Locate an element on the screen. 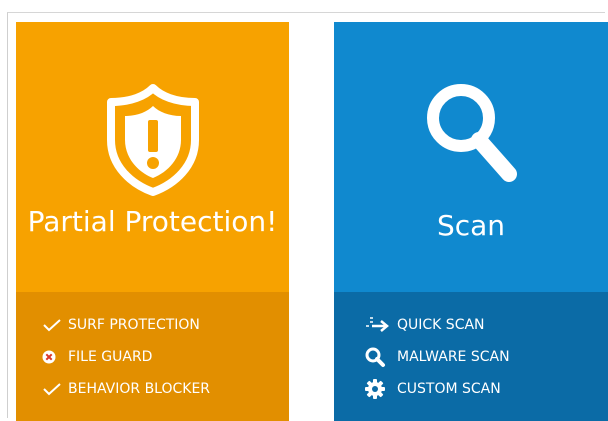 Image resolution: width=608 pixels, height=421 pixels. behavior-blocker-label: BEHAVIOR BLOCKER is located at coordinates (139, 389).